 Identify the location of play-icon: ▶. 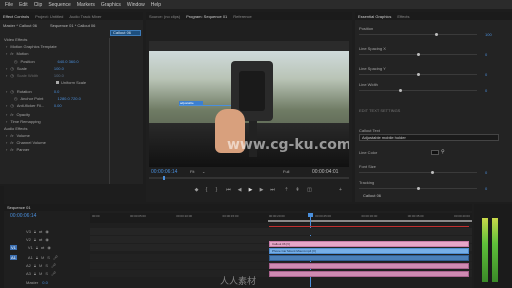
(250, 189).